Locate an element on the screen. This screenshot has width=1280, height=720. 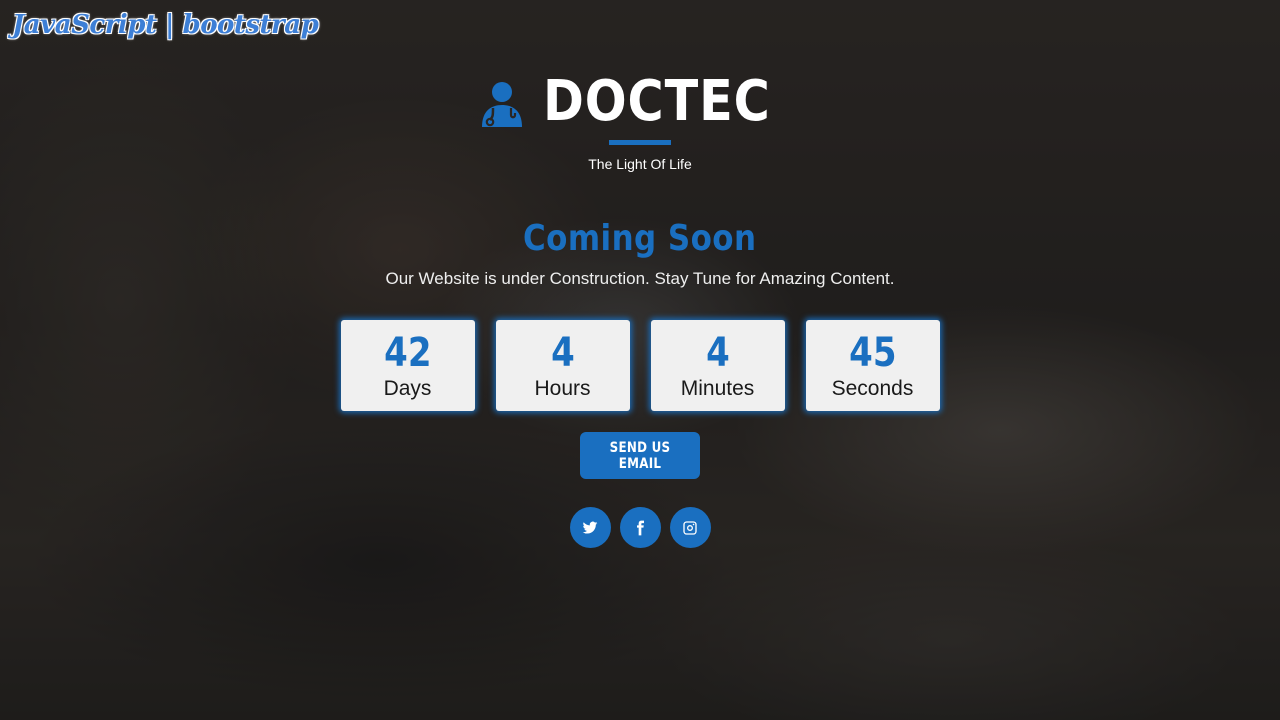
twitter-icon is located at coordinates (590, 527).